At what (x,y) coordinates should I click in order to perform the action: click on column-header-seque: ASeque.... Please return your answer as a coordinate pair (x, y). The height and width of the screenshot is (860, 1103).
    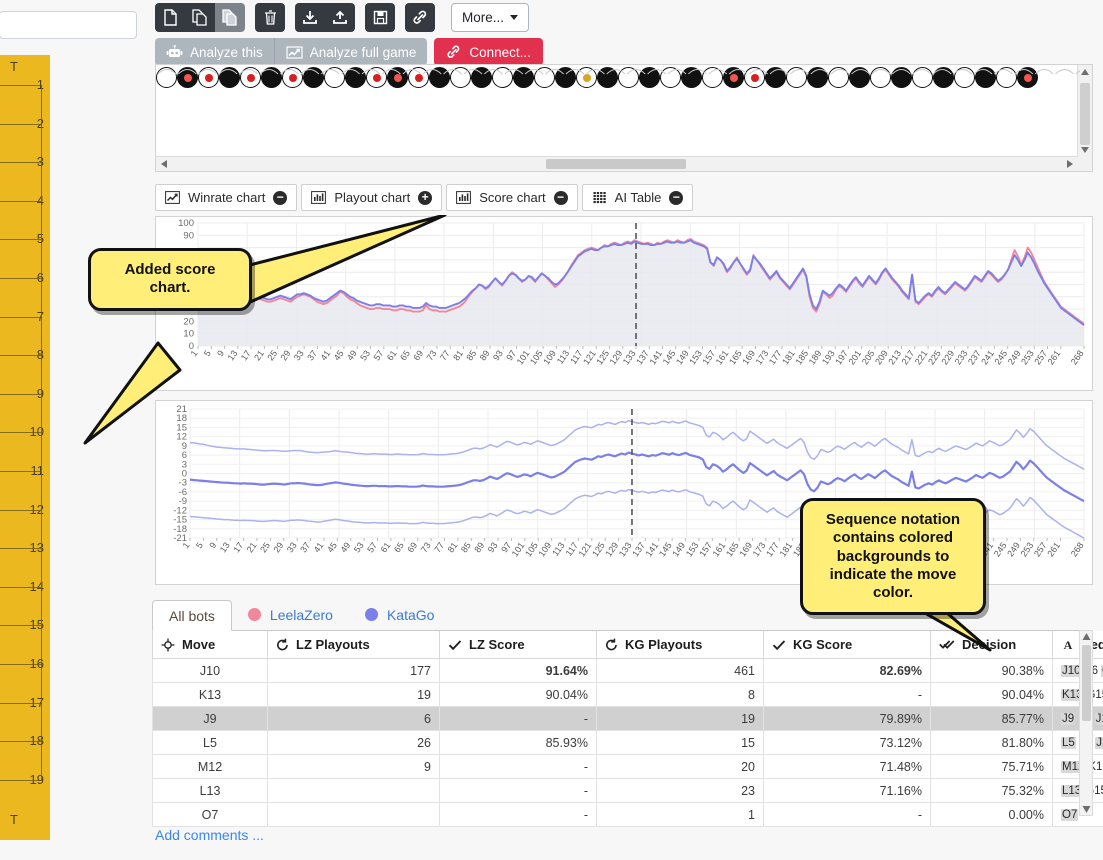
    Looking at the image, I should click on (1077, 645).